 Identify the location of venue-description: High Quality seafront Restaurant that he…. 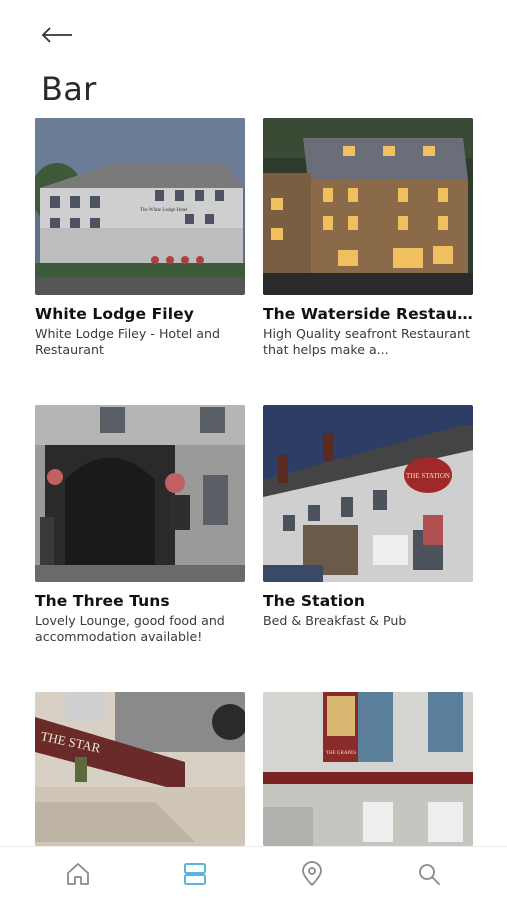
(366, 341).